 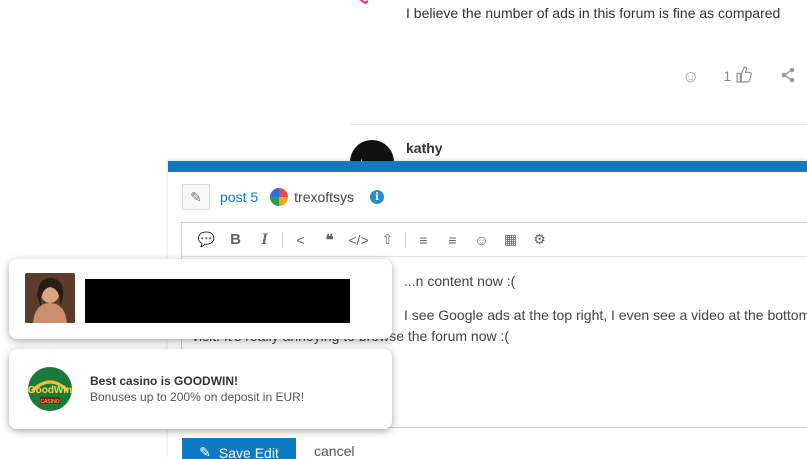 What do you see at coordinates (329, 240) in the screenshot?
I see `blockquote-icon: ❝` at bounding box center [329, 240].